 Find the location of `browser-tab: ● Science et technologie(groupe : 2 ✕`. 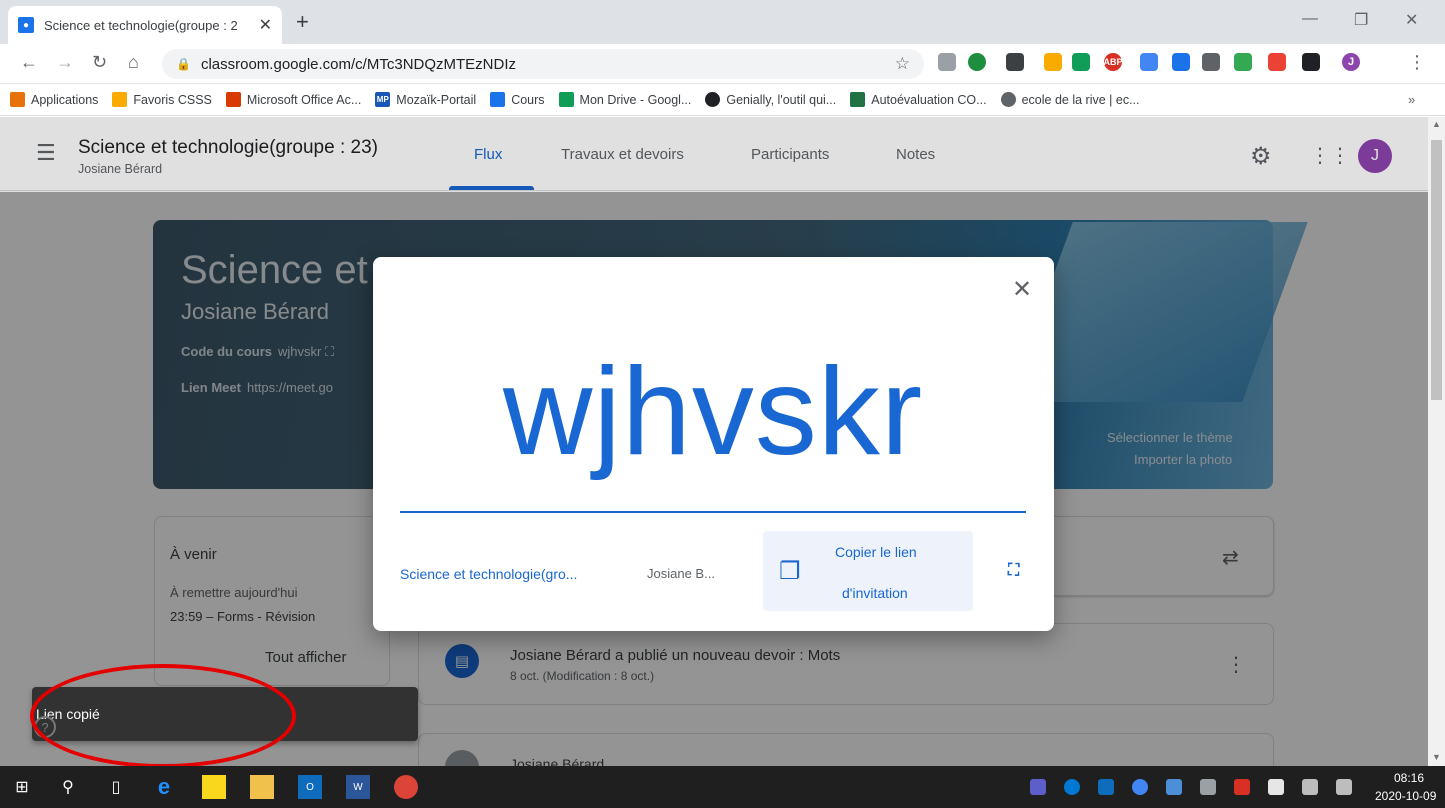

browser-tab: ● Science et technologie(groupe : 2 ✕ is located at coordinates (145, 25).